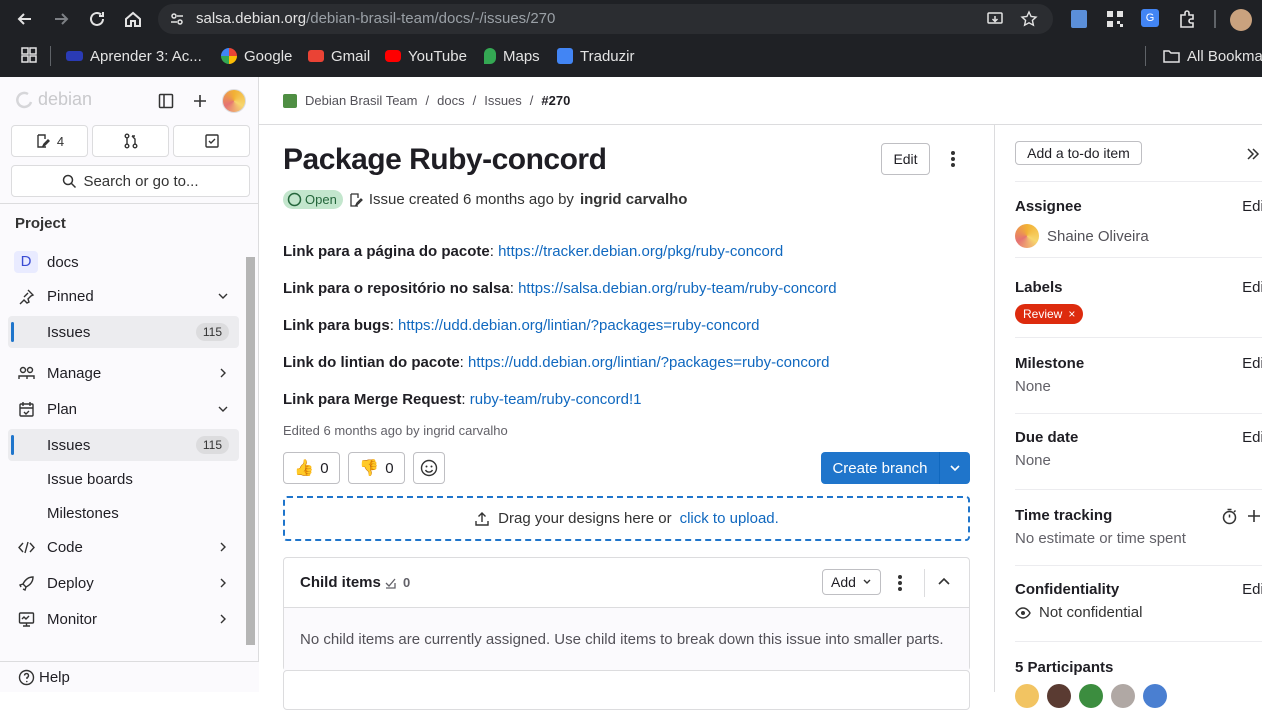 The width and height of the screenshot is (1262, 710). I want to click on forward-icon, so click(61, 19).